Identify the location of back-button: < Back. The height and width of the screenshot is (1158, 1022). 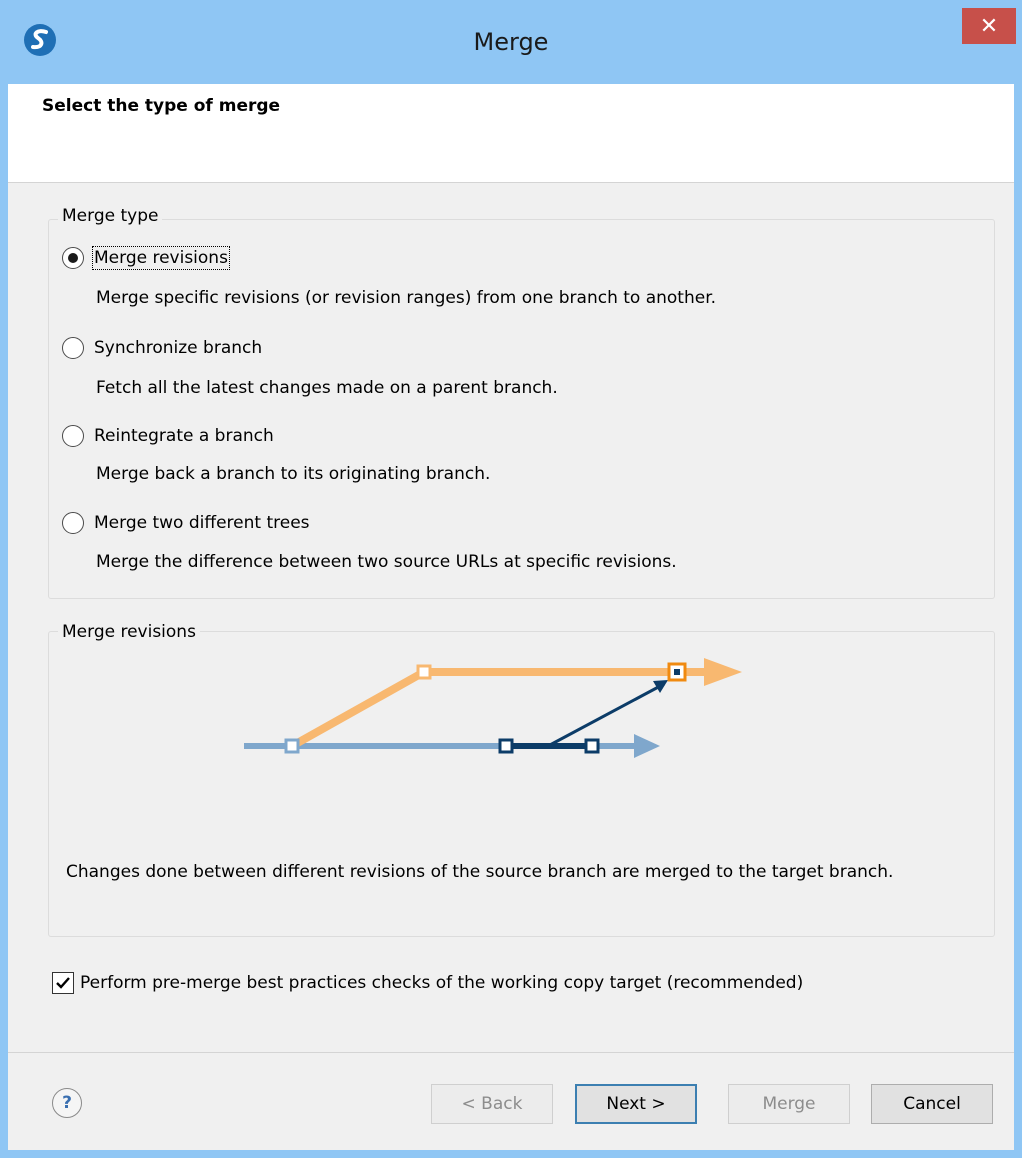
(492, 1104).